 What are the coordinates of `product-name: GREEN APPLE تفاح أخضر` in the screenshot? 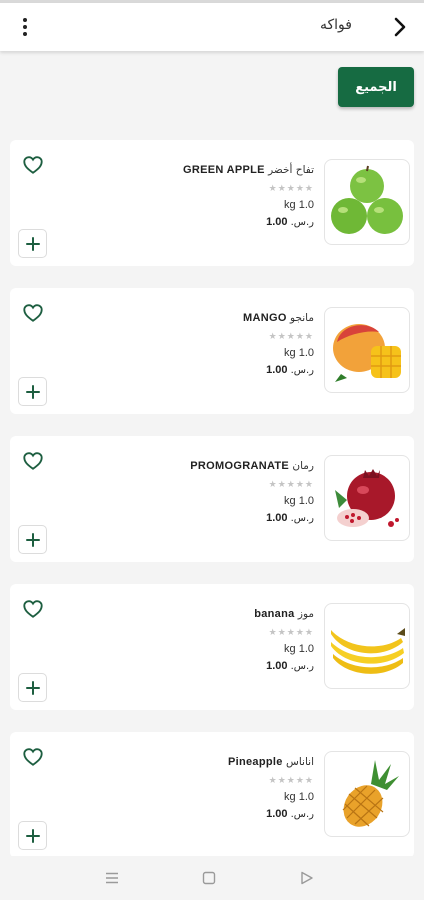 It's located at (194, 170).